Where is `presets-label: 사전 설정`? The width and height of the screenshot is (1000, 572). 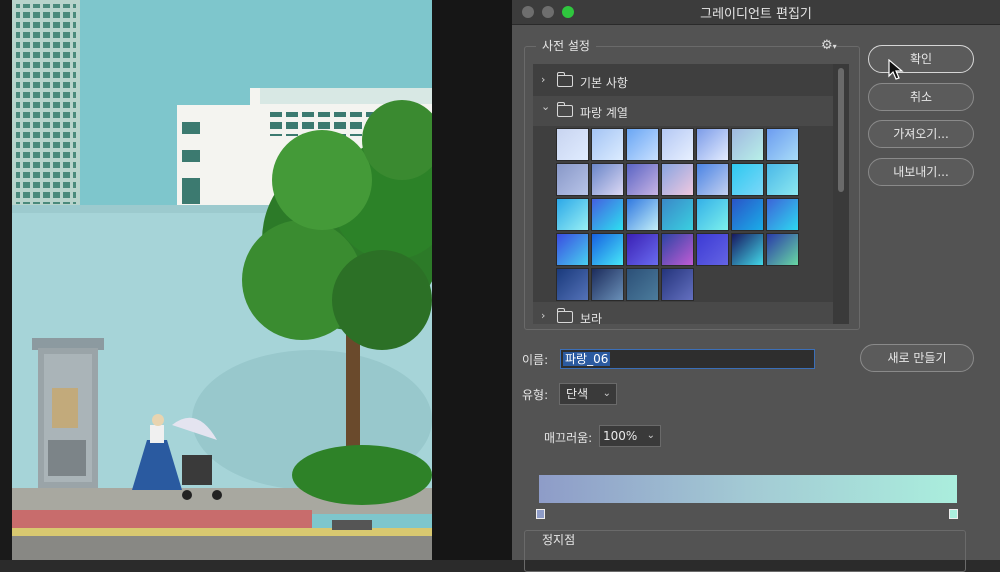 presets-label: 사전 설정 is located at coordinates (566, 45).